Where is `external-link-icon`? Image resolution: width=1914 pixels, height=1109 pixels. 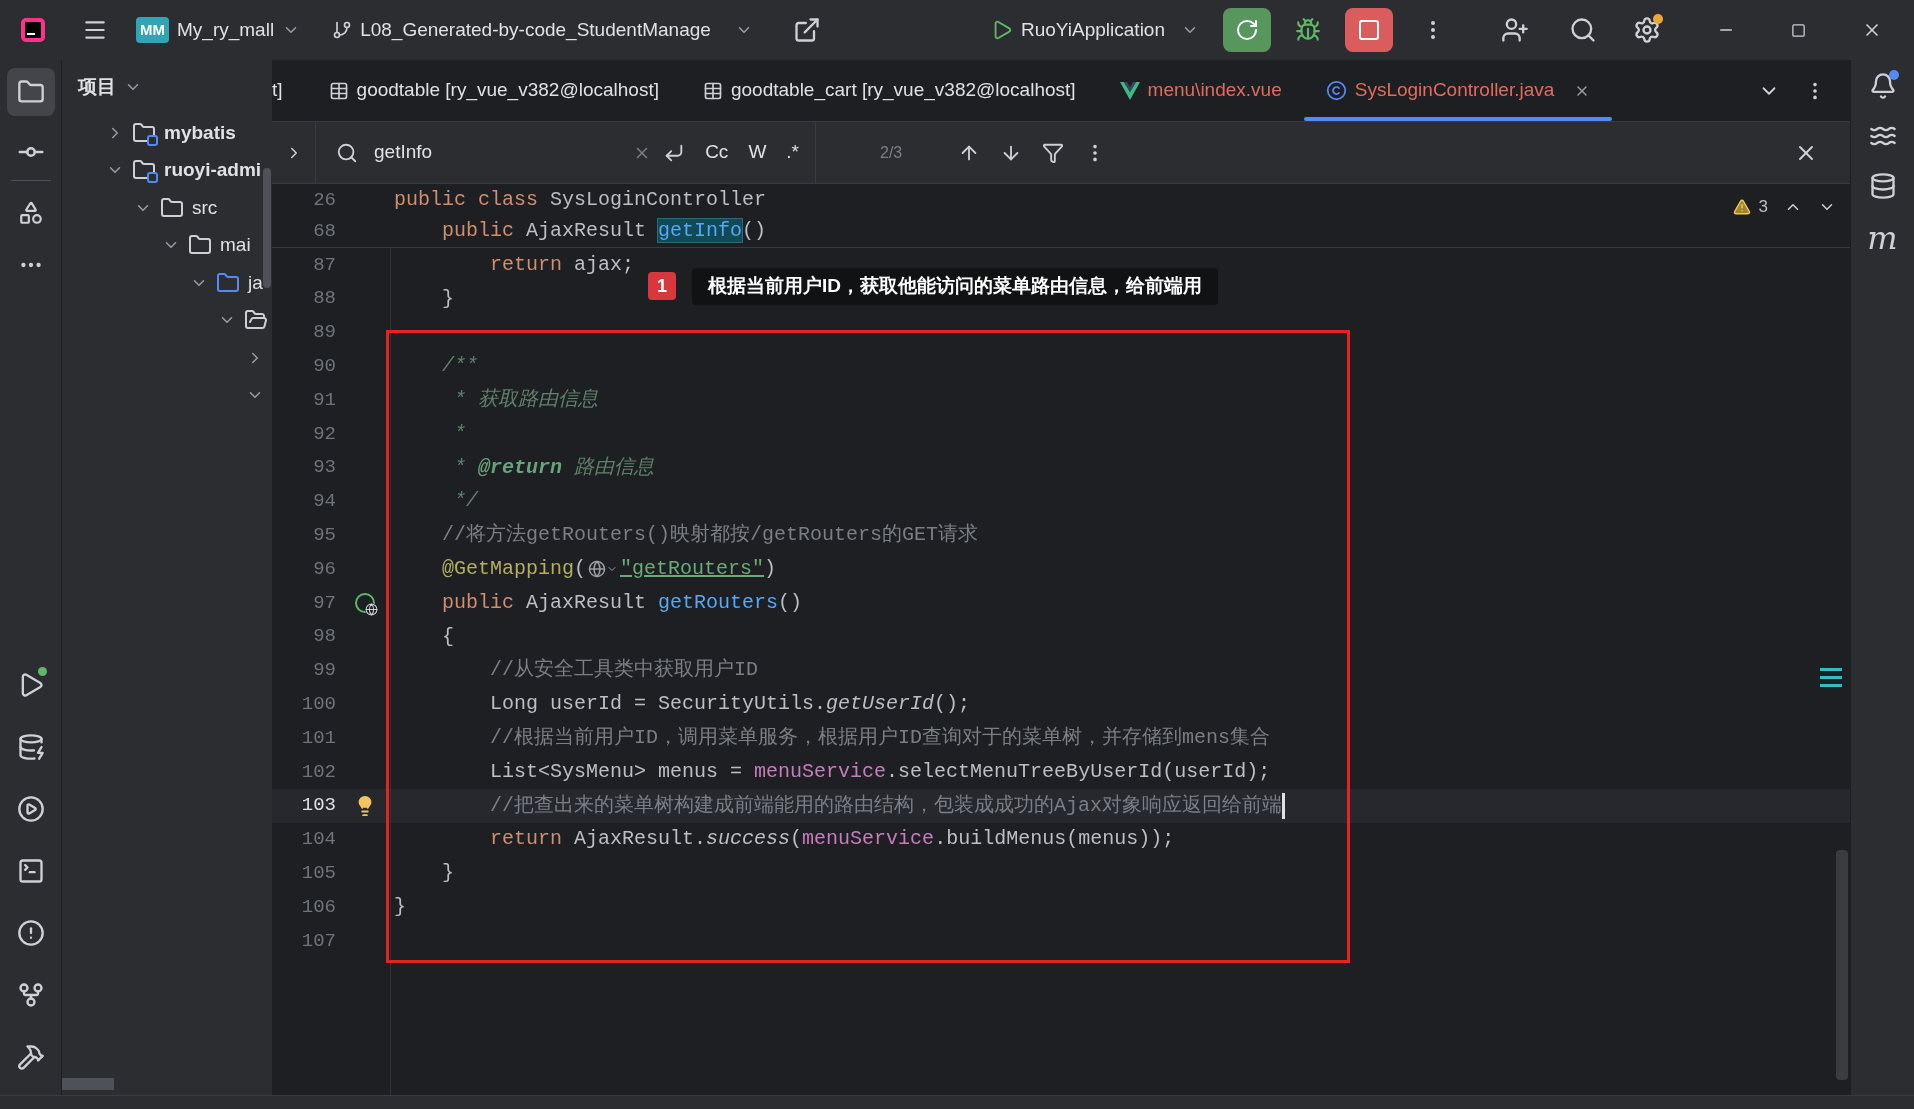
external-link-icon is located at coordinates (806, 30).